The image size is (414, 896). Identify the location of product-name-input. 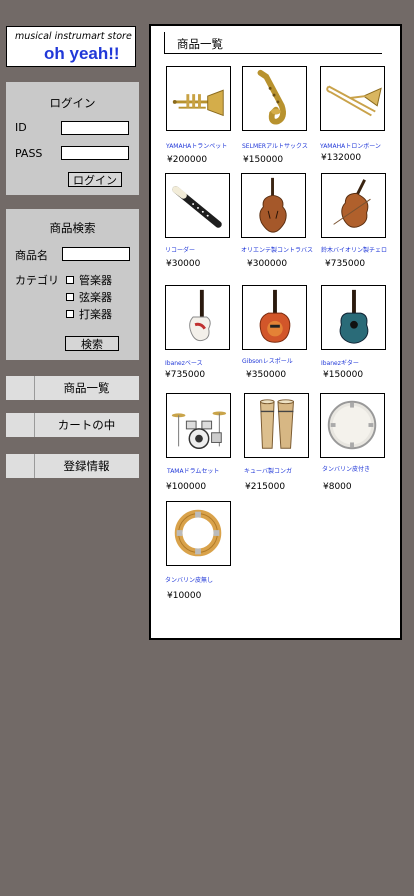
(96, 254).